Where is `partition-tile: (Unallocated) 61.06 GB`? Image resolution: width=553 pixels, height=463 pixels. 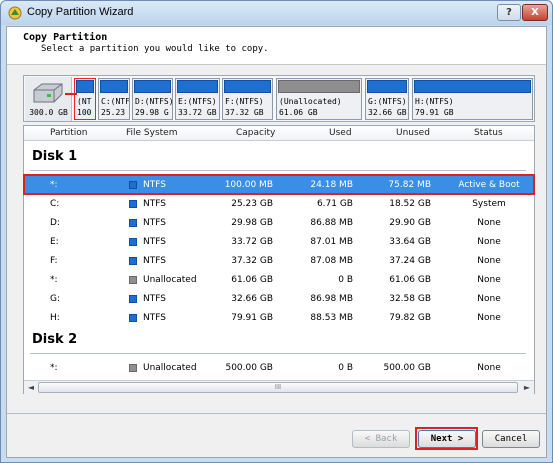 partition-tile: (Unallocated) 61.06 GB is located at coordinates (319, 99).